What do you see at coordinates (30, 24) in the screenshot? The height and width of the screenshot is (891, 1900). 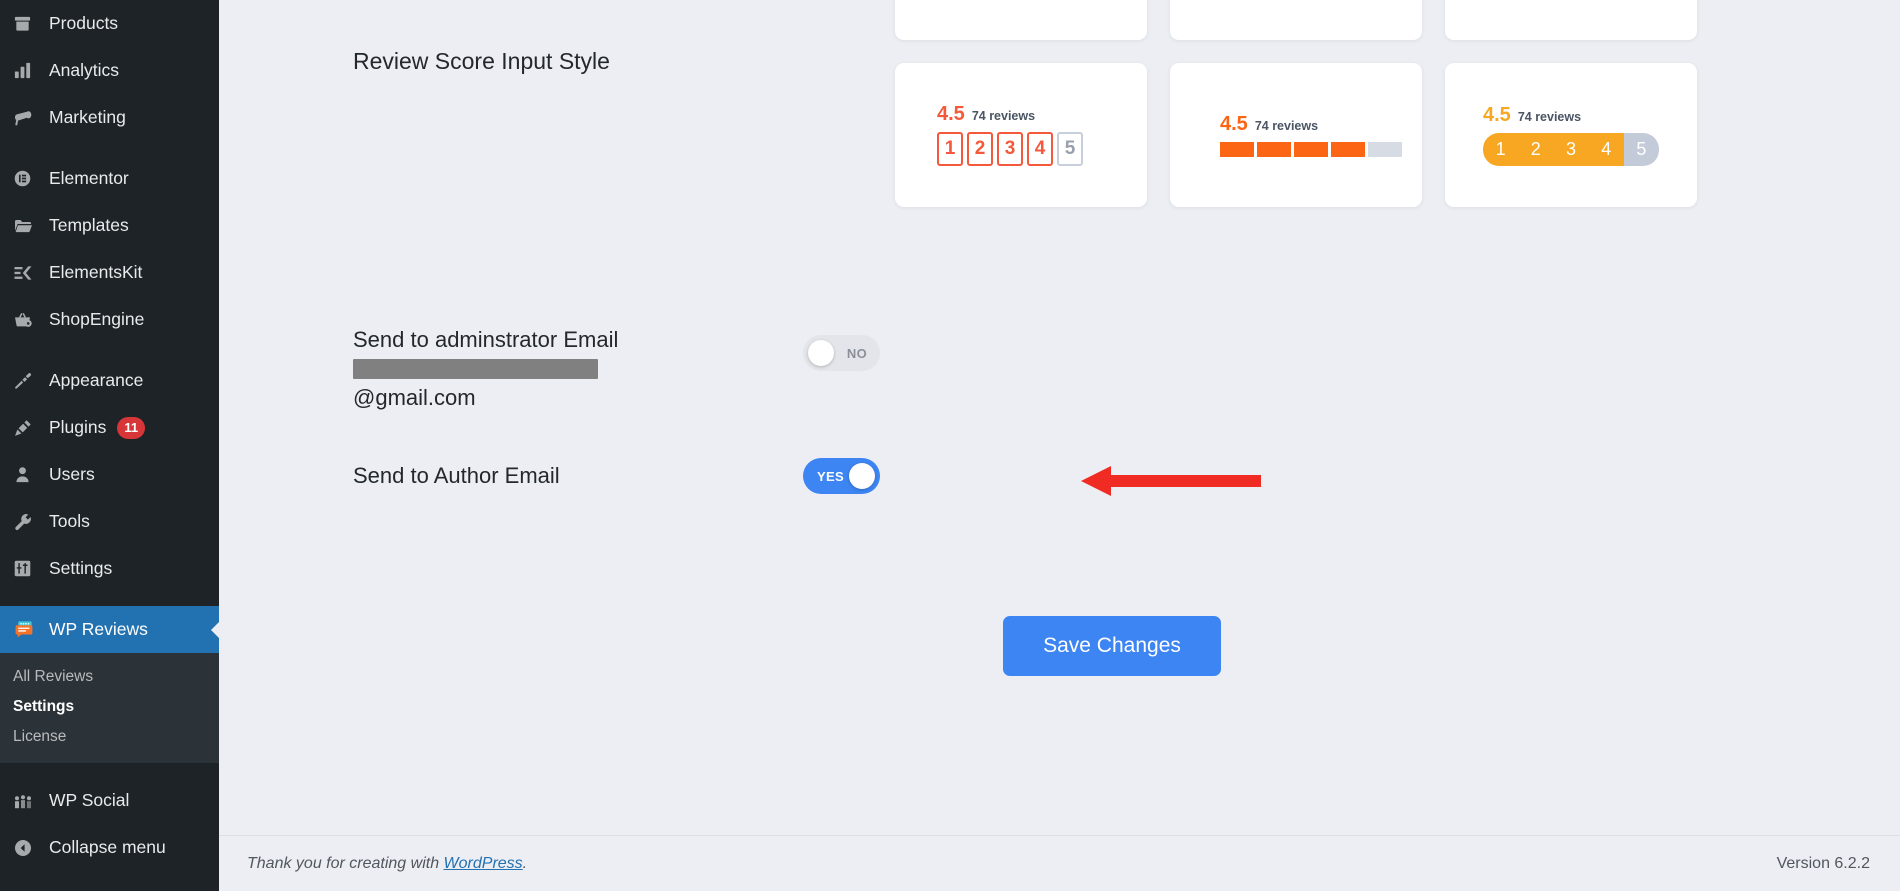 I see `products-icon` at bounding box center [30, 24].